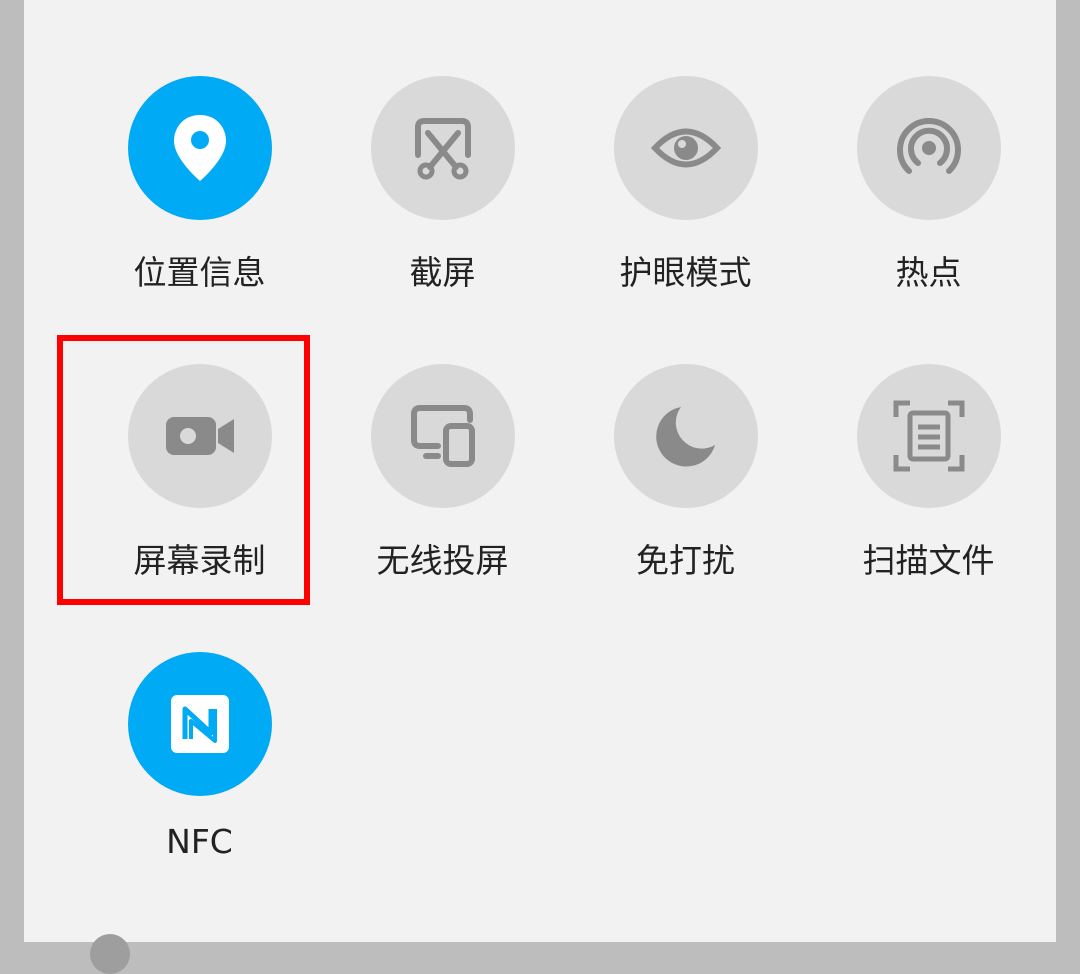  I want to click on screenshot-icon, so click(442, 149).